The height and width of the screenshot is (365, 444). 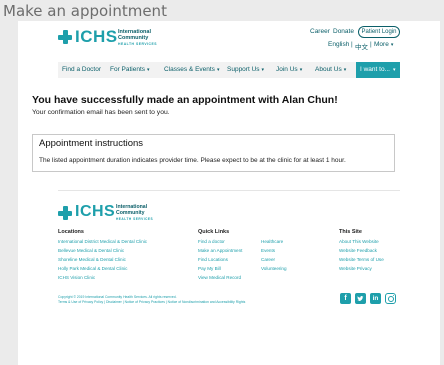 I want to click on footer-quick-link: Career, so click(x=268, y=259).